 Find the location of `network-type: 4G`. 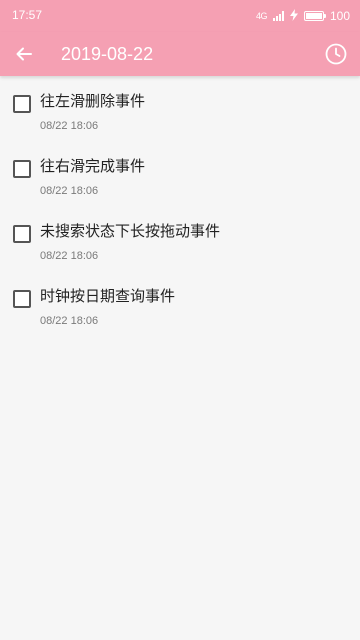

network-type: 4G is located at coordinates (261, 16).